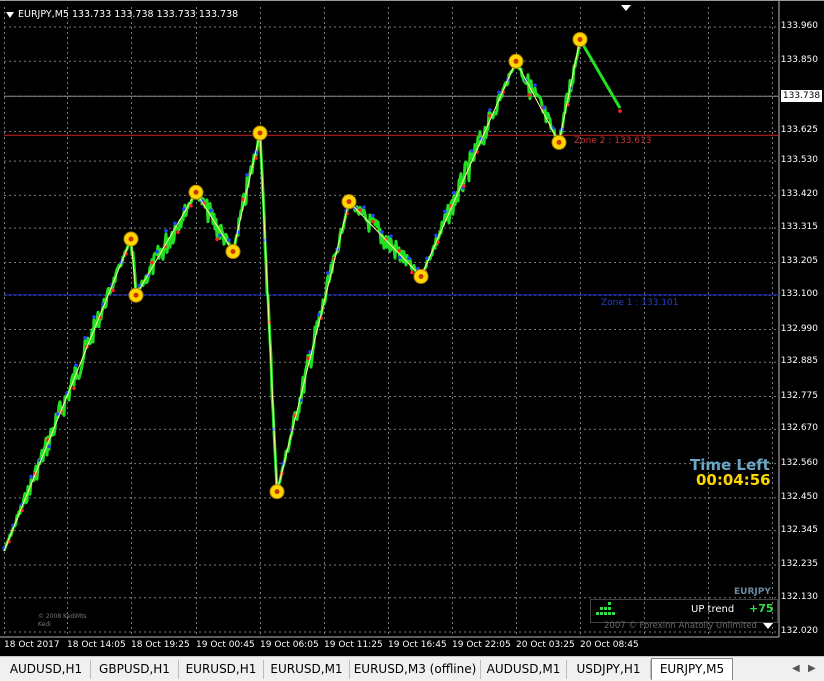 The image size is (824, 681). What do you see at coordinates (799, 428) in the screenshot?
I see `price-tick-label: 132.670` at bounding box center [799, 428].